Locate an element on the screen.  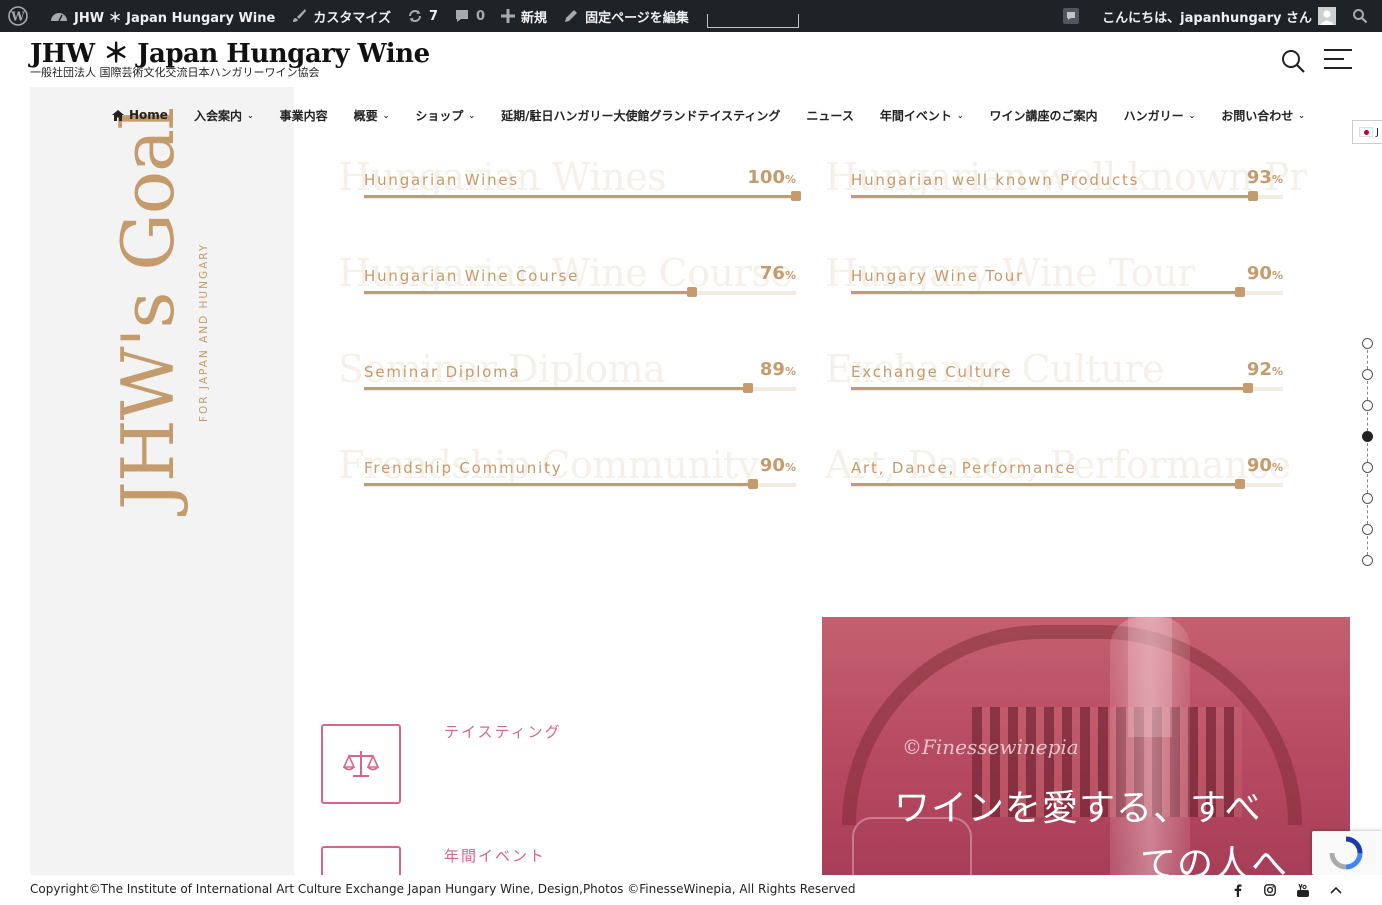
recaptcha-badge is located at coordinates (1347, 853).